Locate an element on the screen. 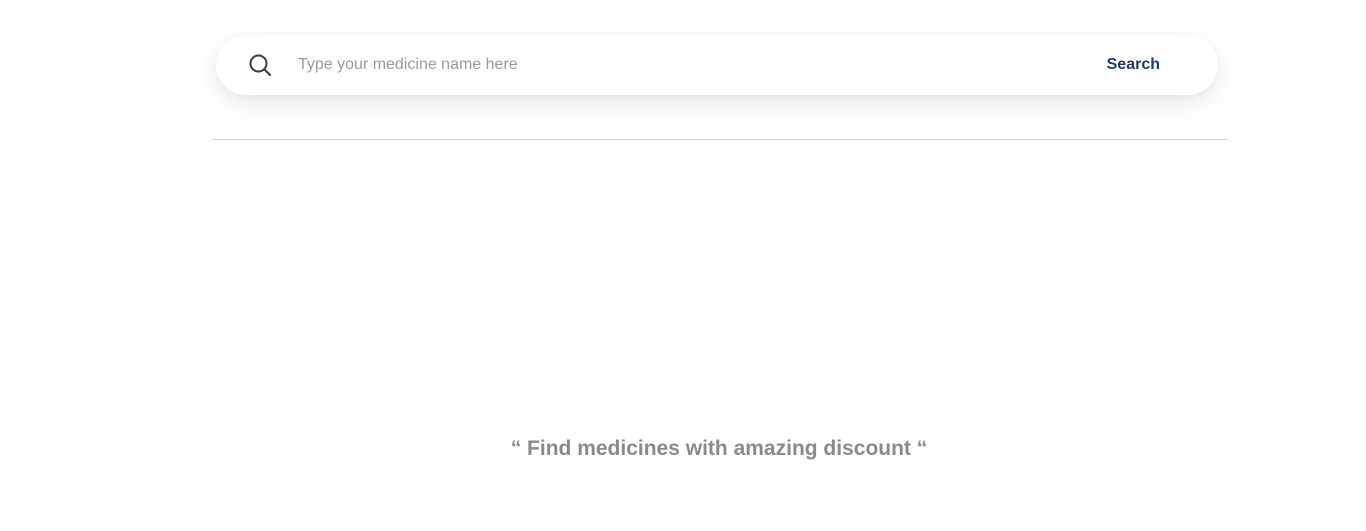 Image resolution: width=1366 pixels, height=531 pixels. search-icon is located at coordinates (260, 65).